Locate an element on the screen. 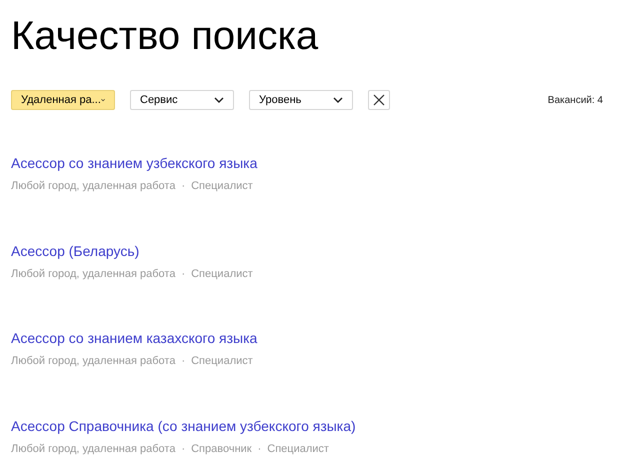 The image size is (624, 463). vacancy-link: Асессор со знанием казахского языка is located at coordinates (312, 338).